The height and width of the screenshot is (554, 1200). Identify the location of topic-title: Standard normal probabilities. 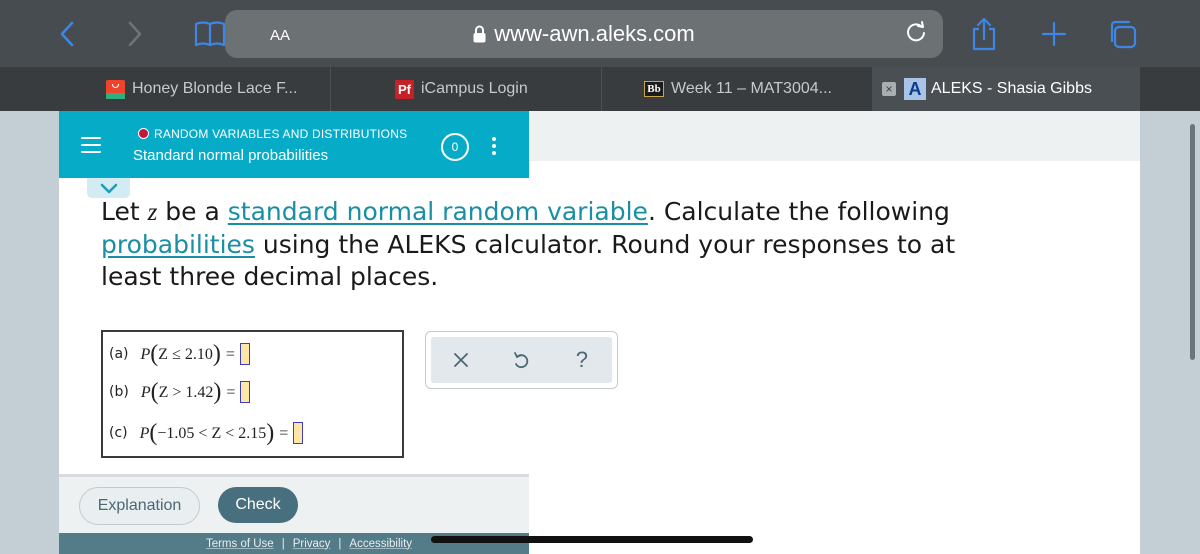
(231, 155).